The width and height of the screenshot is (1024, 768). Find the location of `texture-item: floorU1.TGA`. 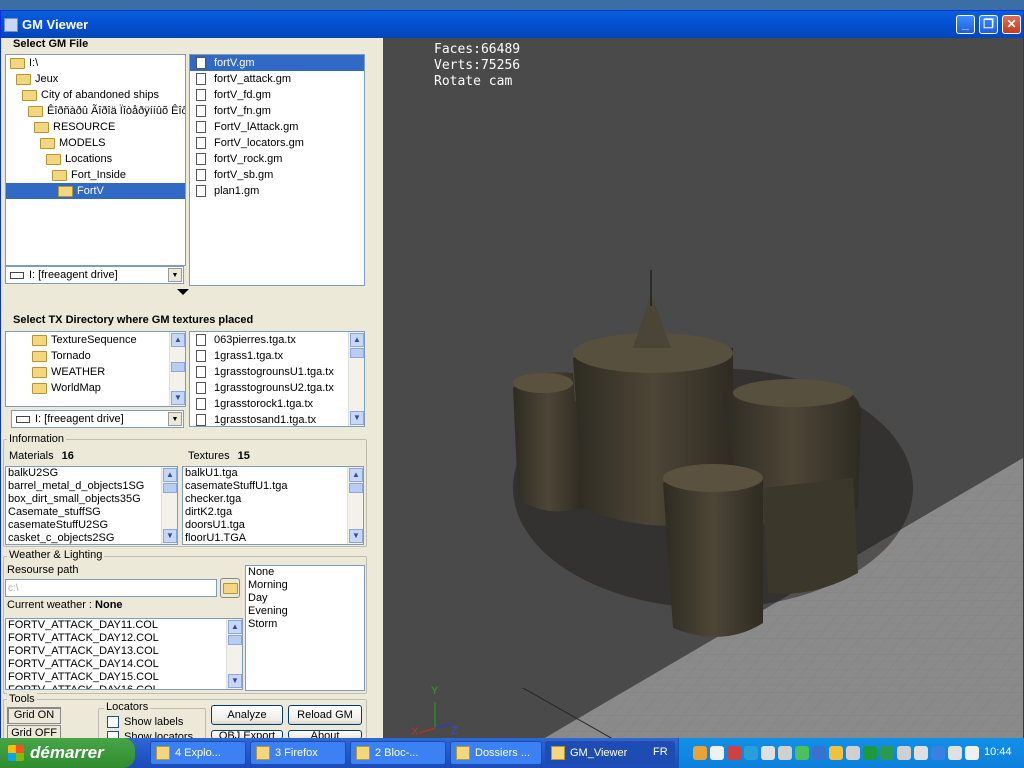

texture-item: floorU1.TGA is located at coordinates (273, 538).